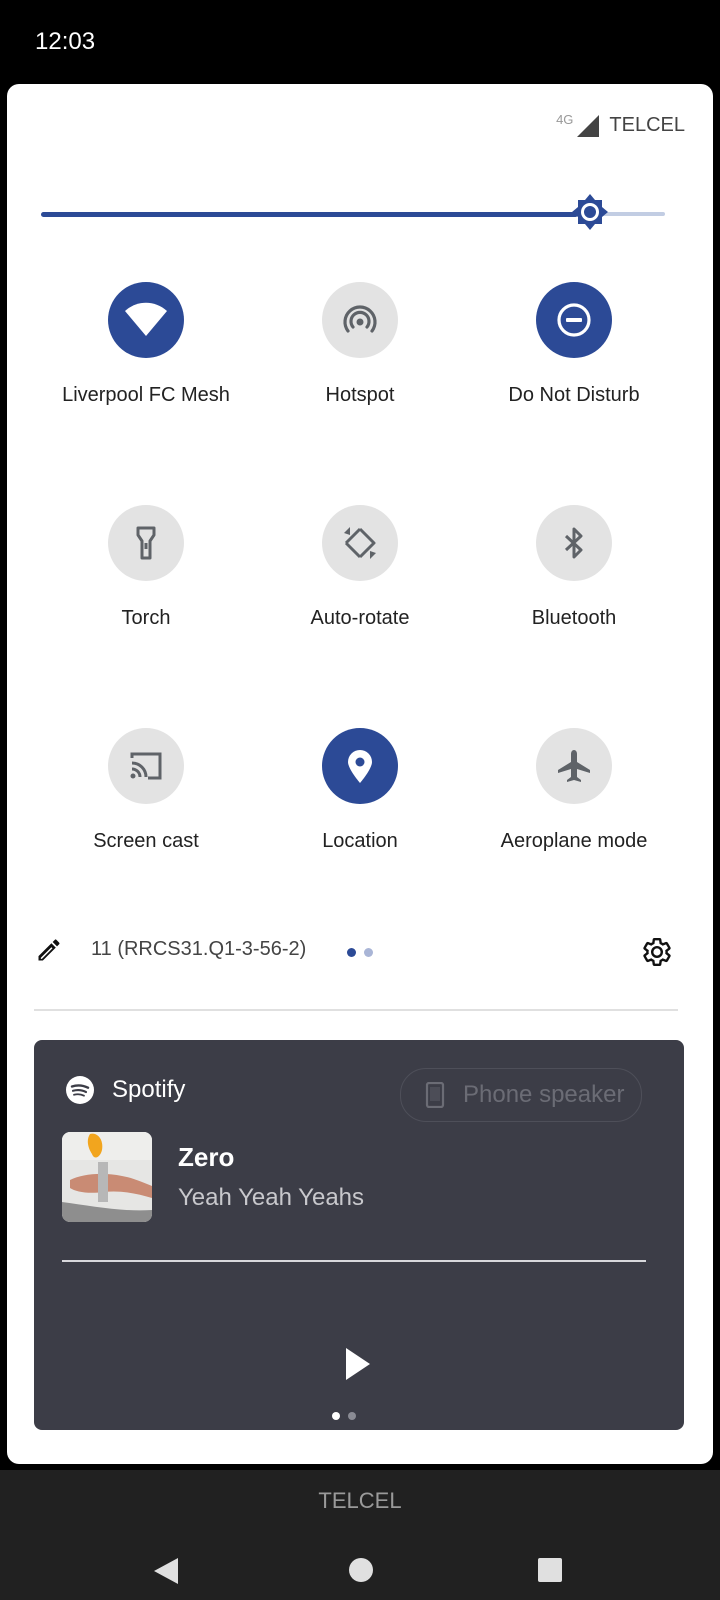 The image size is (720, 1600). I want to click on tile-label: Liverpool FC Mesh, so click(146, 395).